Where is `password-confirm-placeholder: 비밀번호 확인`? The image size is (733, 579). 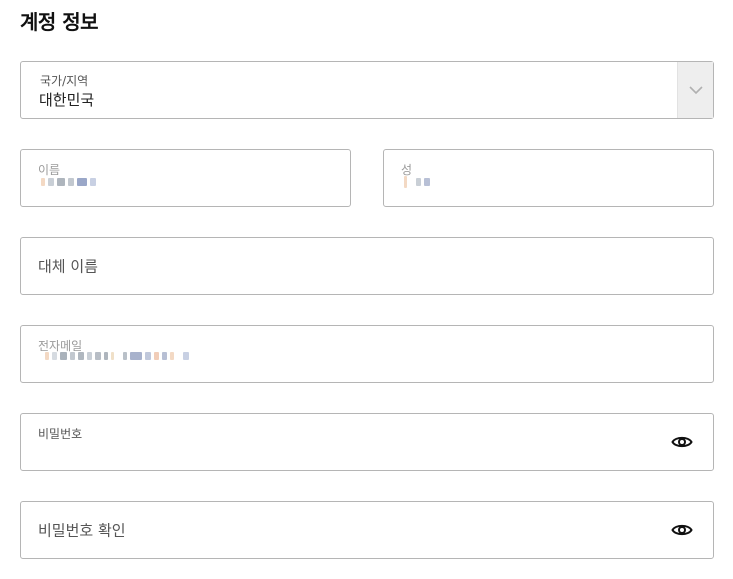
password-confirm-placeholder: 비밀번호 확인 is located at coordinates (82, 530).